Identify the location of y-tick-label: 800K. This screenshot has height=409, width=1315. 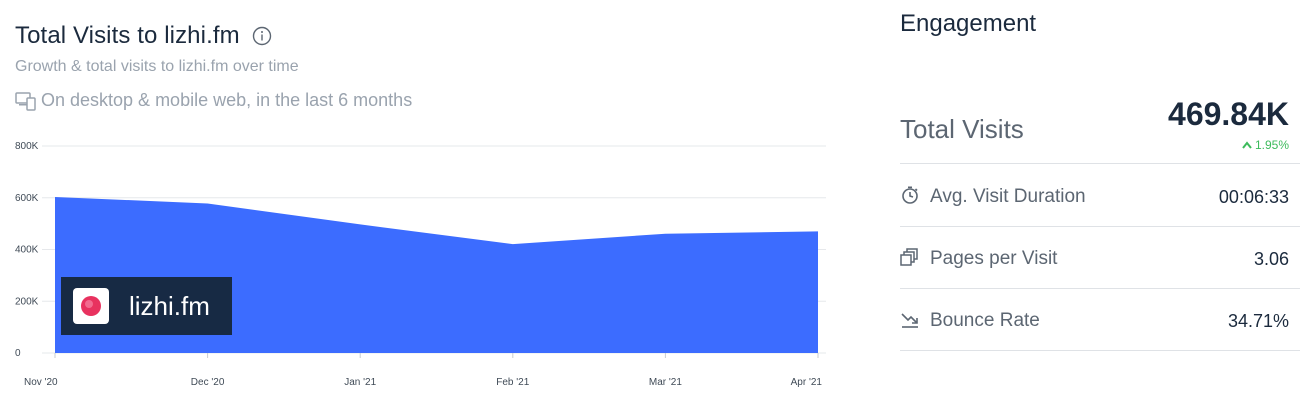
(27, 146).